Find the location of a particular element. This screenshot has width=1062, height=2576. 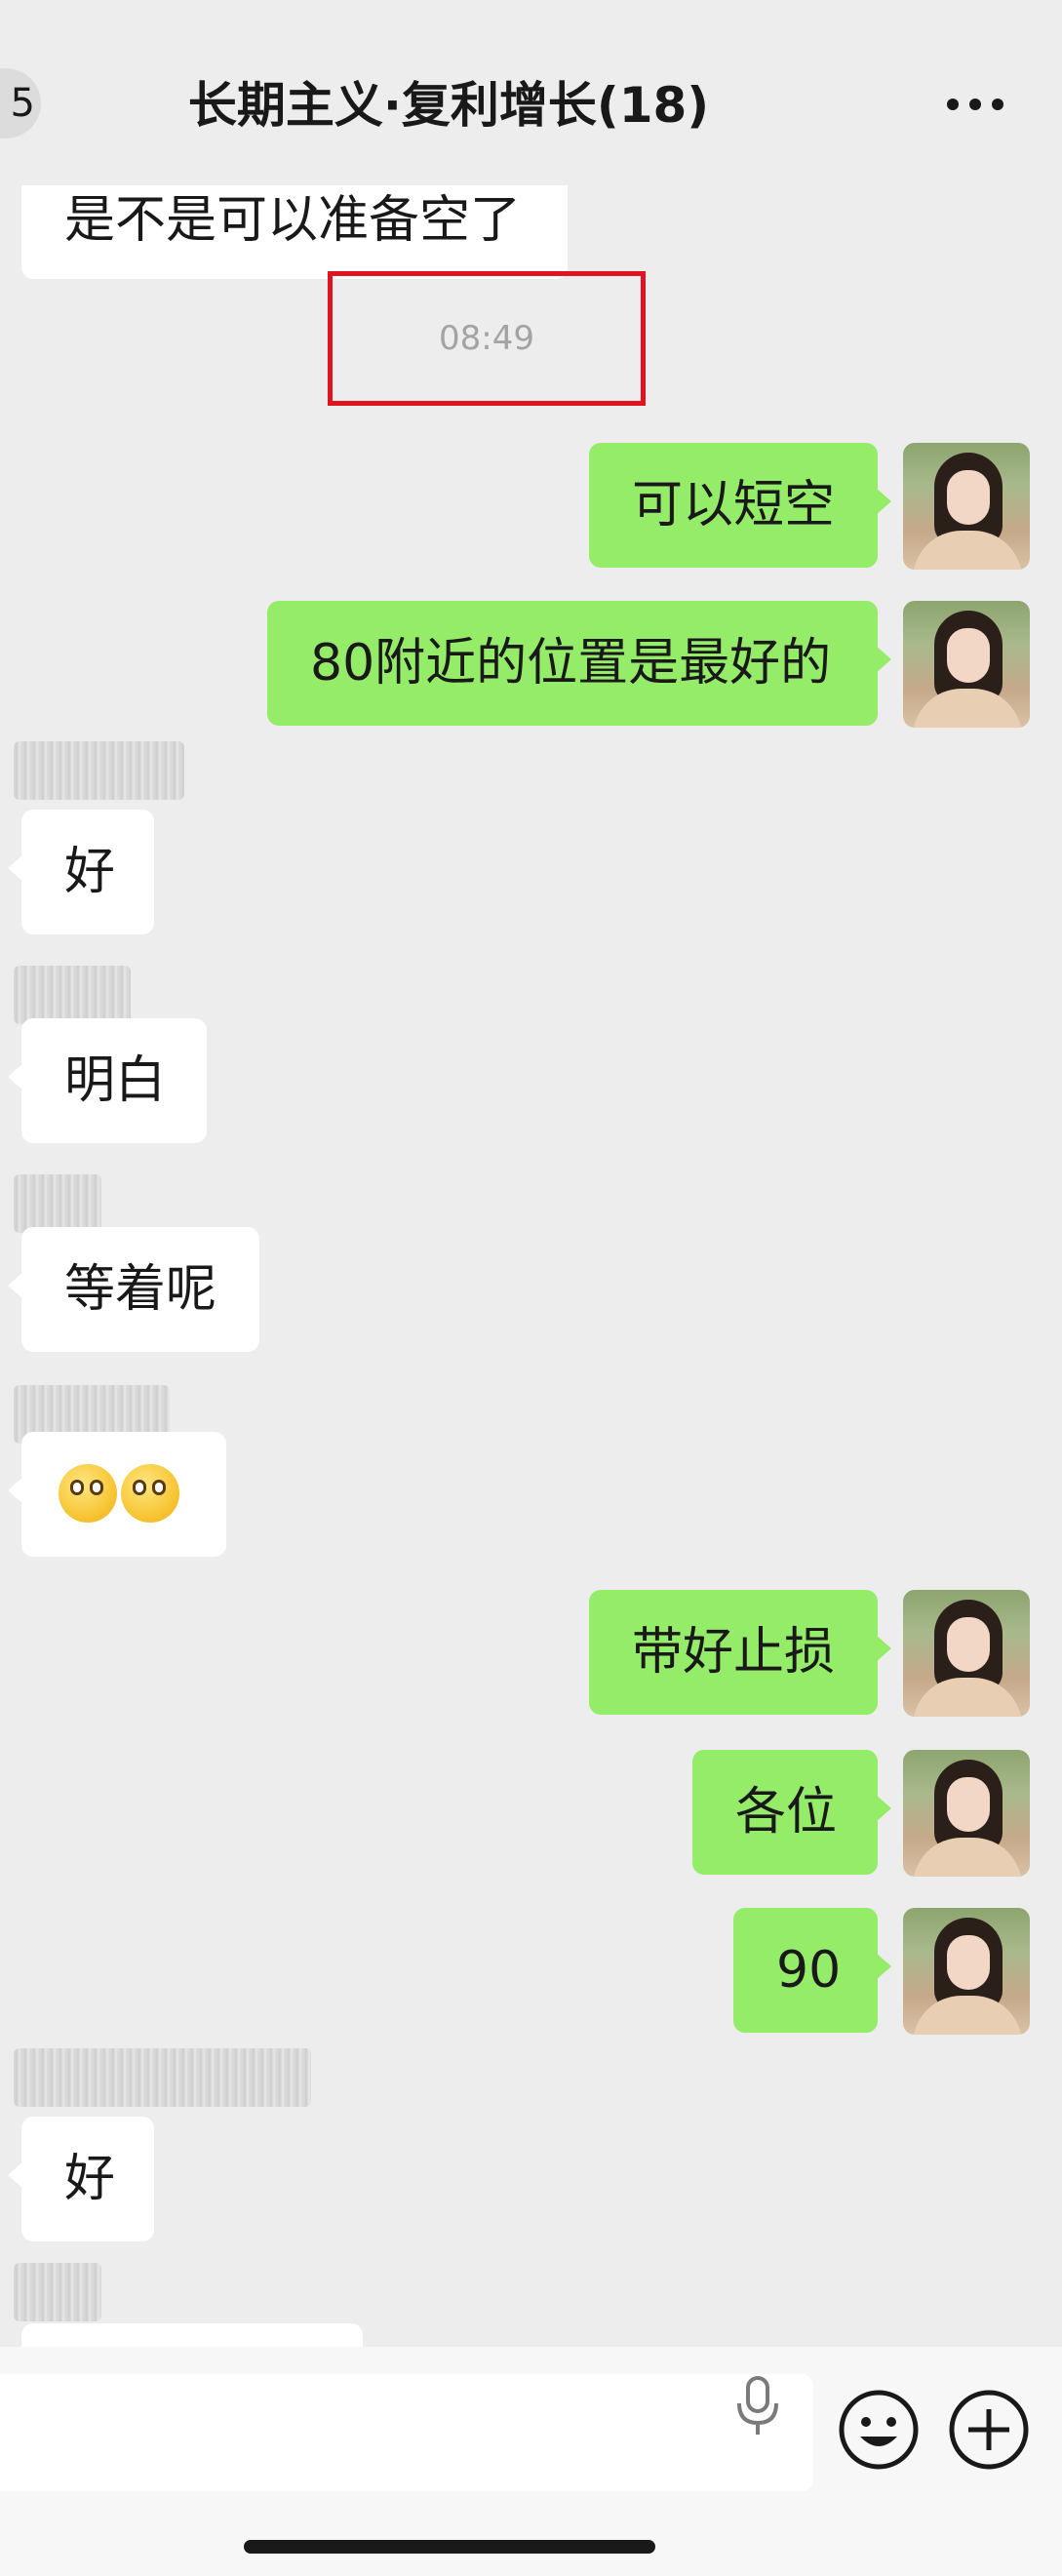

message-bubble-outgoing: 80附近的位置是最好的 is located at coordinates (579, 663).